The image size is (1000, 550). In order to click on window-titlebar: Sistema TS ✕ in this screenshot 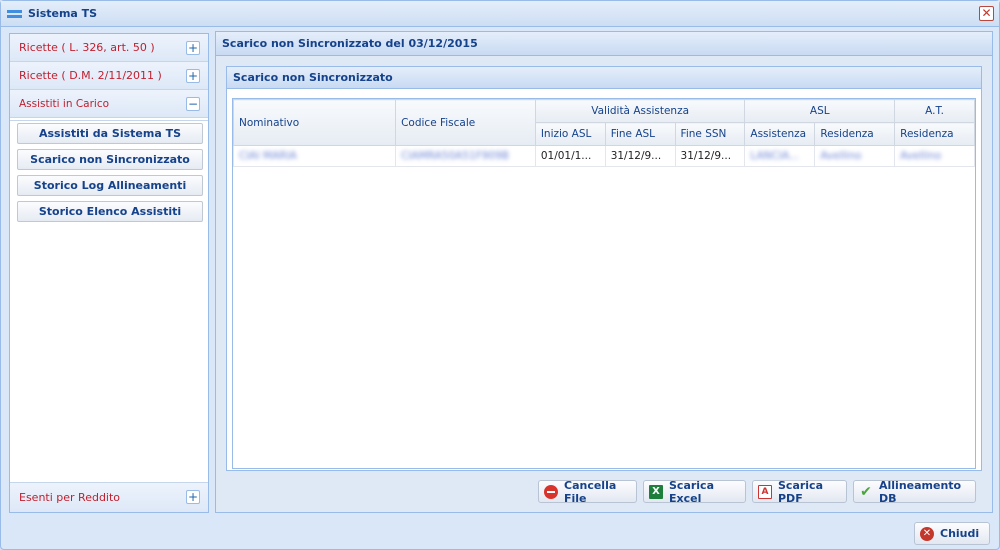, I will do `click(500, 14)`.